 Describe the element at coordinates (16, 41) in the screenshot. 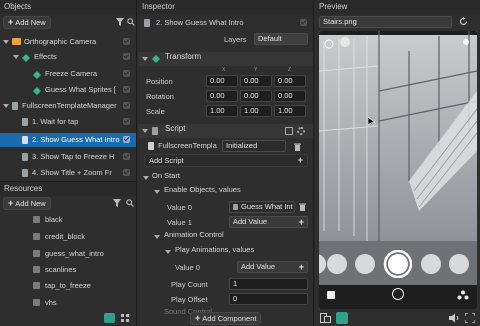

I see `camera-icon` at that location.